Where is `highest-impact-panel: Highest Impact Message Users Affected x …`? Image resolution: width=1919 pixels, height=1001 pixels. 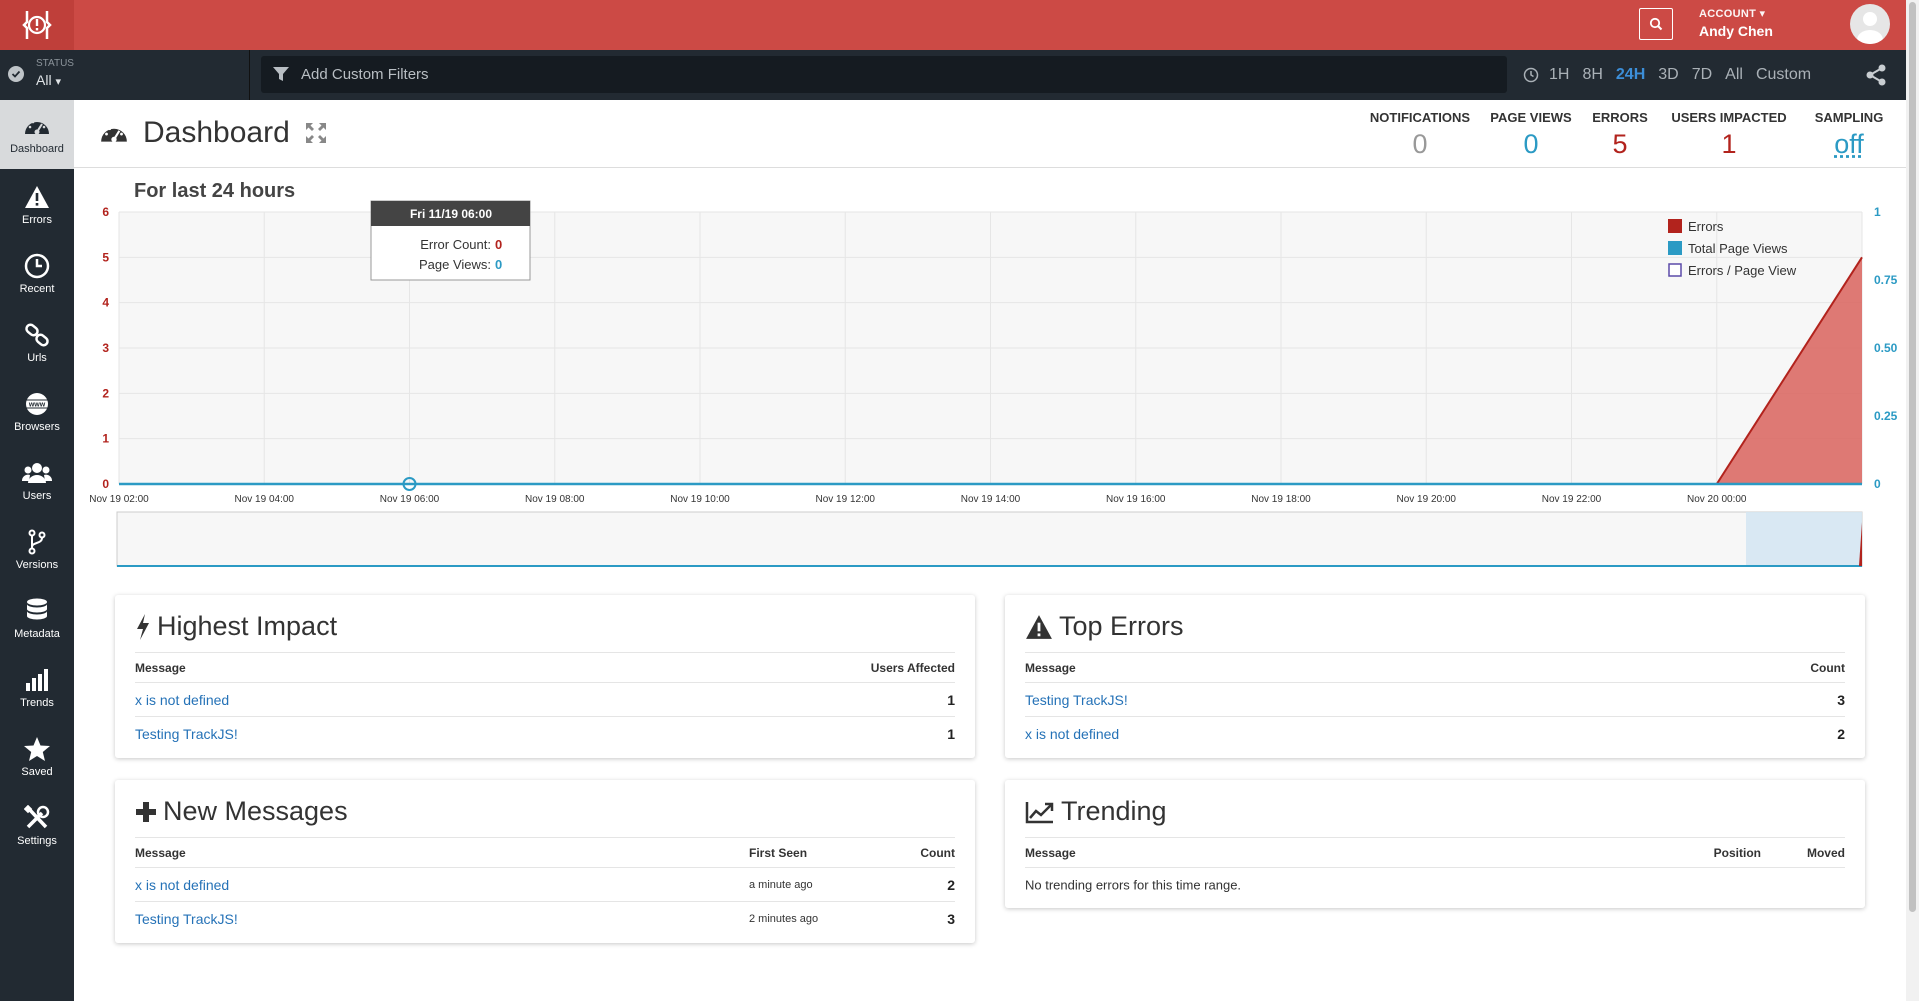 highest-impact-panel: Highest Impact Message Users Affected x … is located at coordinates (545, 676).